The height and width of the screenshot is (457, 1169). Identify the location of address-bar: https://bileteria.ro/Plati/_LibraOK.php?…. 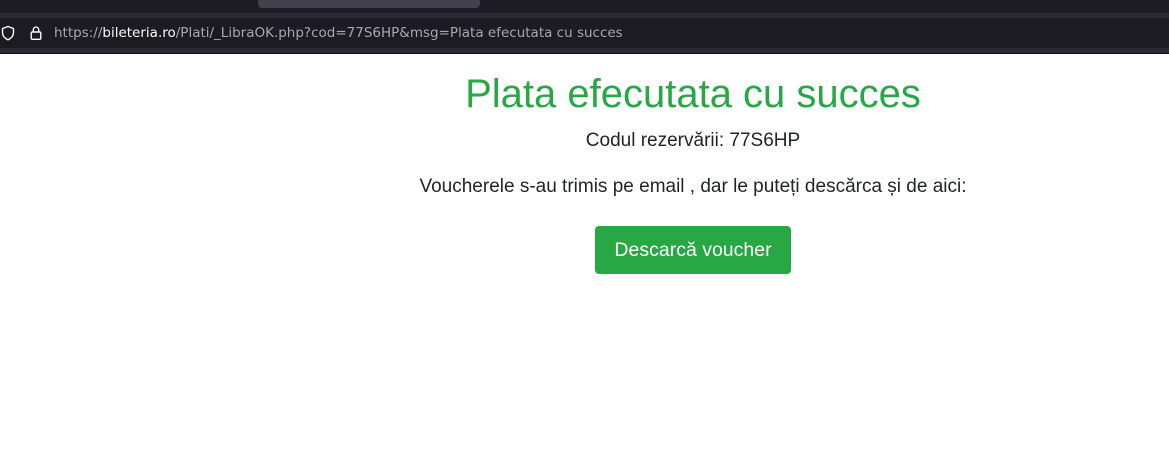
(584, 33).